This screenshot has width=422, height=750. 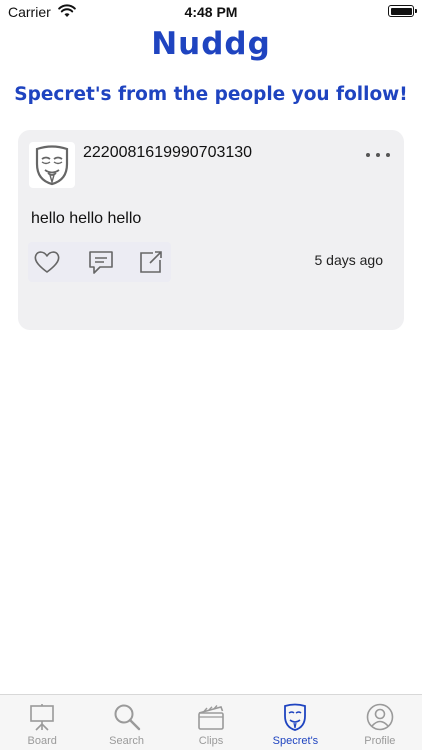 What do you see at coordinates (127, 717) in the screenshot?
I see `search-icon` at bounding box center [127, 717].